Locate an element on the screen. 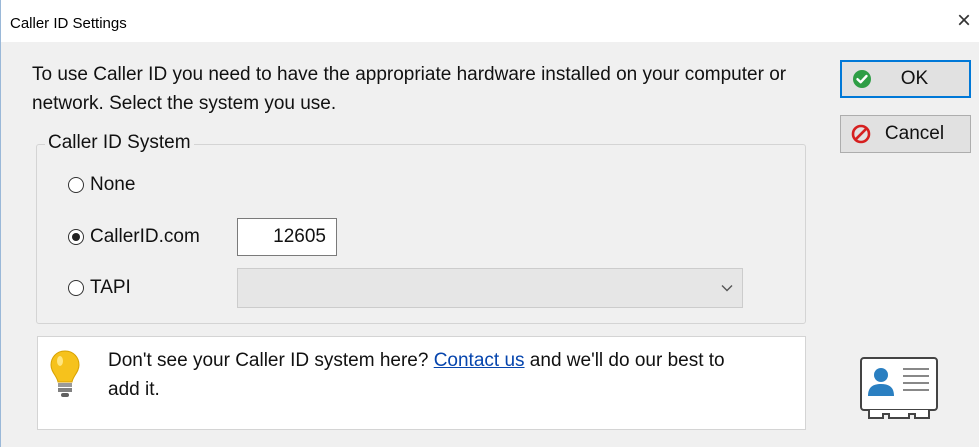  caller-id-system-legend: Caller ID System is located at coordinates (119, 143).